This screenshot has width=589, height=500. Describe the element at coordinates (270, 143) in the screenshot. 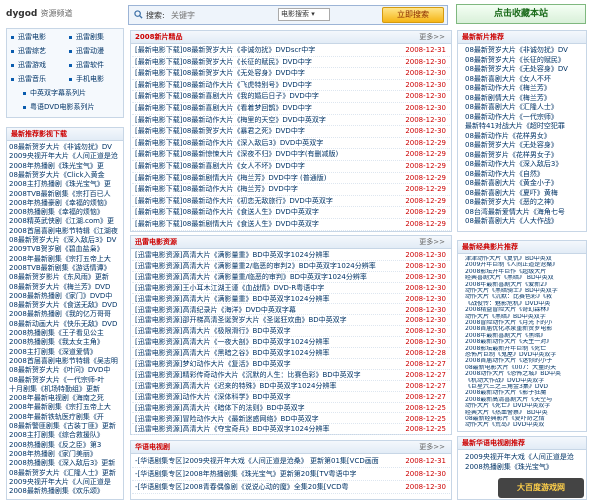

I see `list-row-title: [最新电影下载]08最新动作大片《深入敌后3》DVD中英双字` at that location.